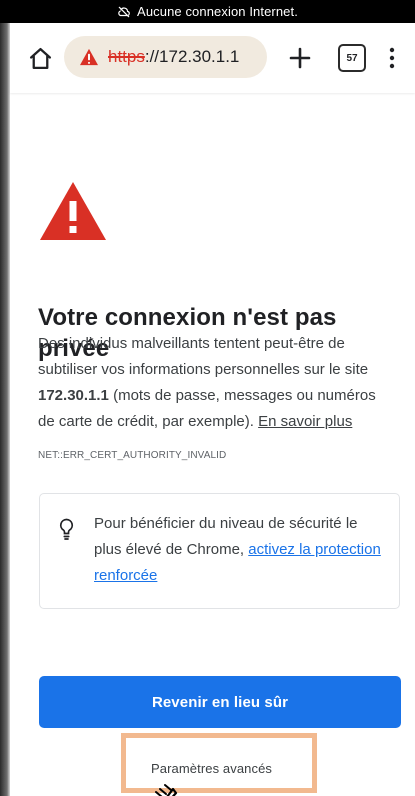 This screenshot has height=796, width=415. Describe the element at coordinates (73, 395) in the screenshot. I see `site-host: 172.30.1.1` at that location.